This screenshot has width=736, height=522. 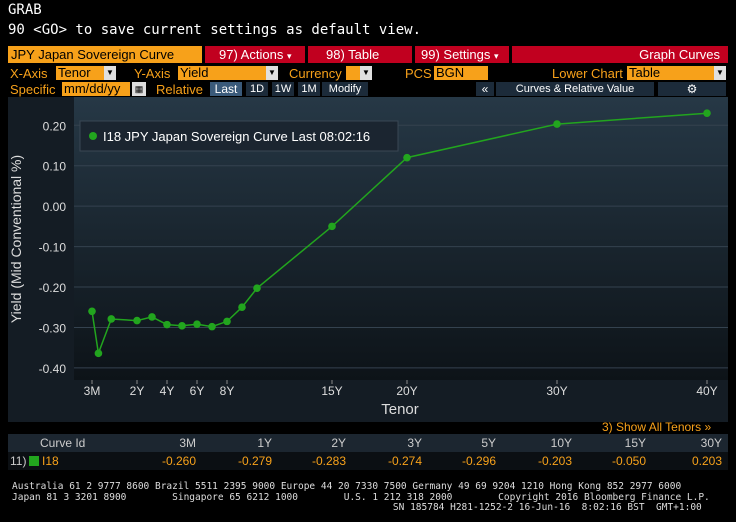 I want to click on y-tick-labels: 0.20 0.10 0.00 -0.10 -0.20 -0.30 -0.40, so click(x=53, y=247).